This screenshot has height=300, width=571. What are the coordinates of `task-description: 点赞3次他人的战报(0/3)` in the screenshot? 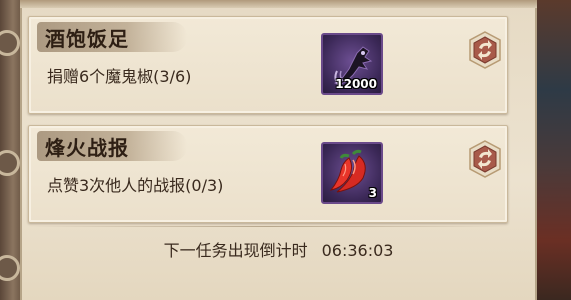 It's located at (135, 185).